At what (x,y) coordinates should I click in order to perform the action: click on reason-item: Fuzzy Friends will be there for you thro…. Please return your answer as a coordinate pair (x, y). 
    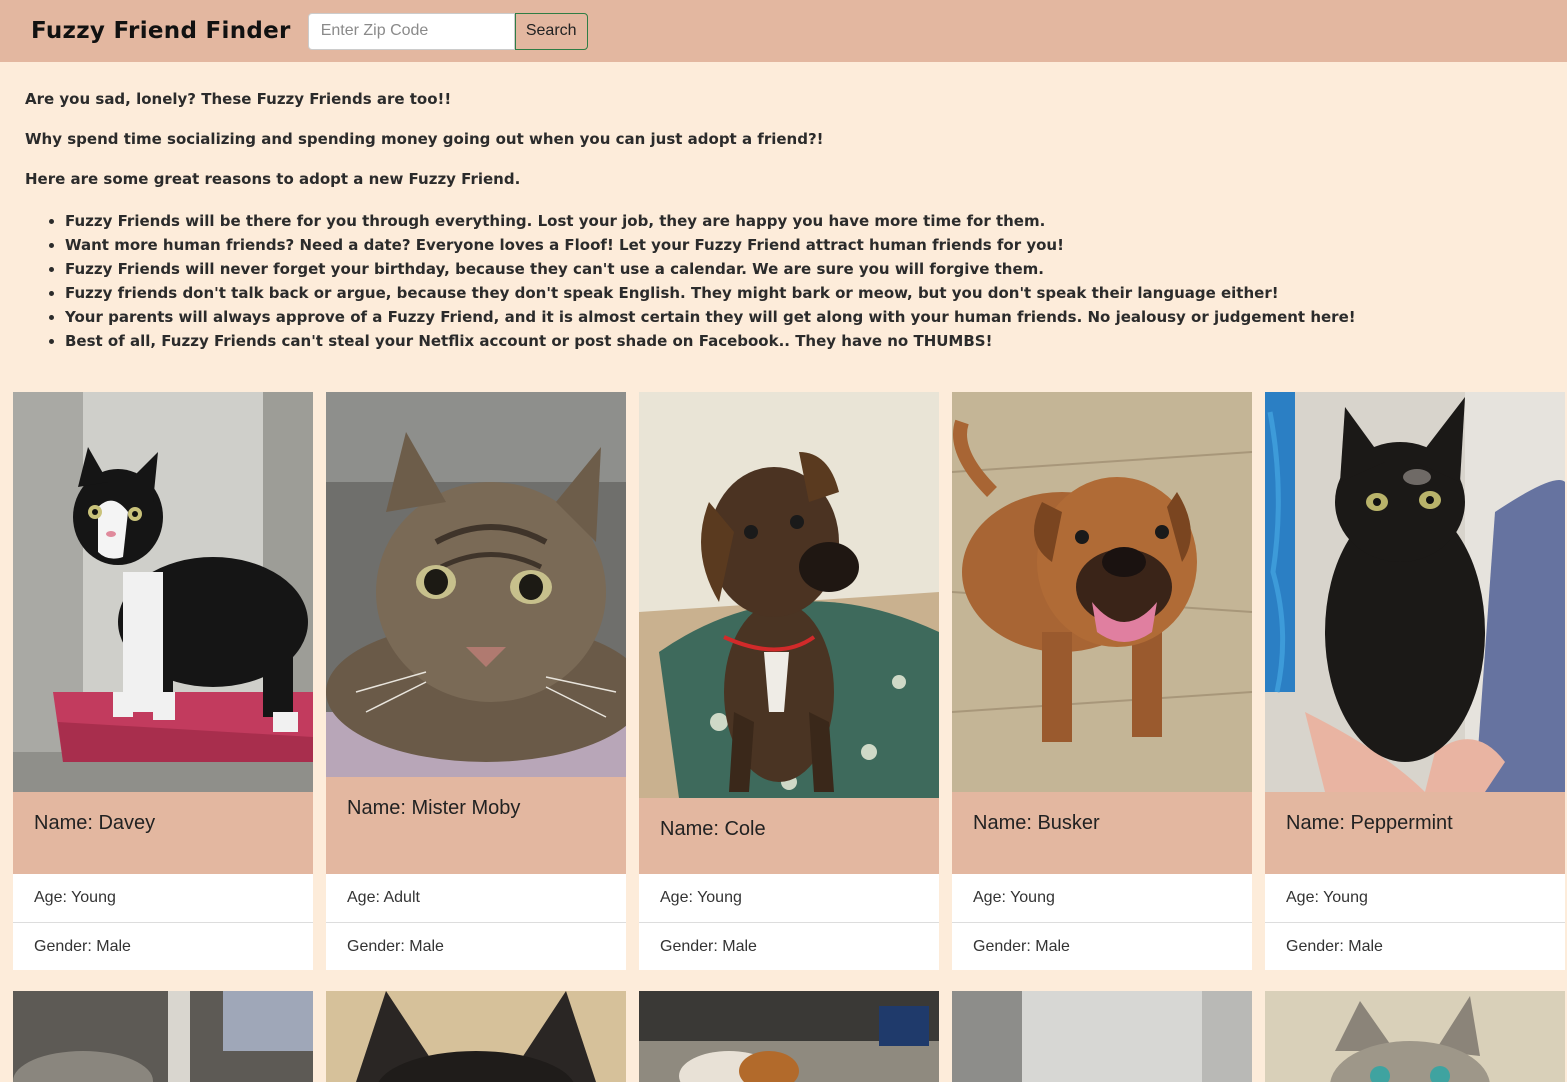
    Looking at the image, I should click on (803, 221).